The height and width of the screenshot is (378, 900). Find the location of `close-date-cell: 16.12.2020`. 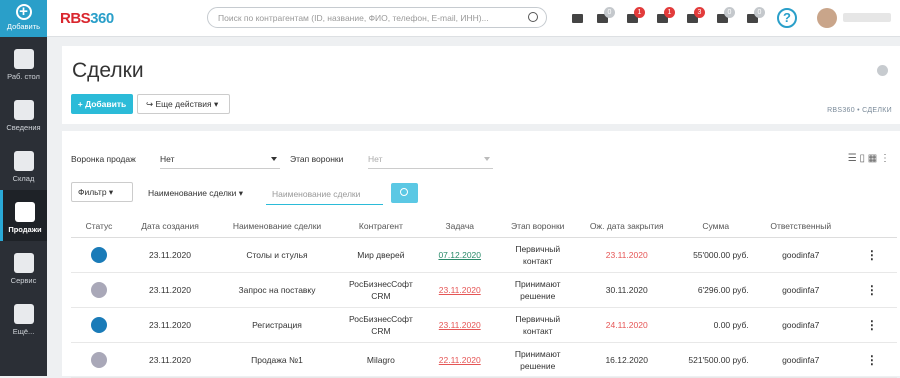

close-date-cell: 16.12.2020 is located at coordinates (626, 360).